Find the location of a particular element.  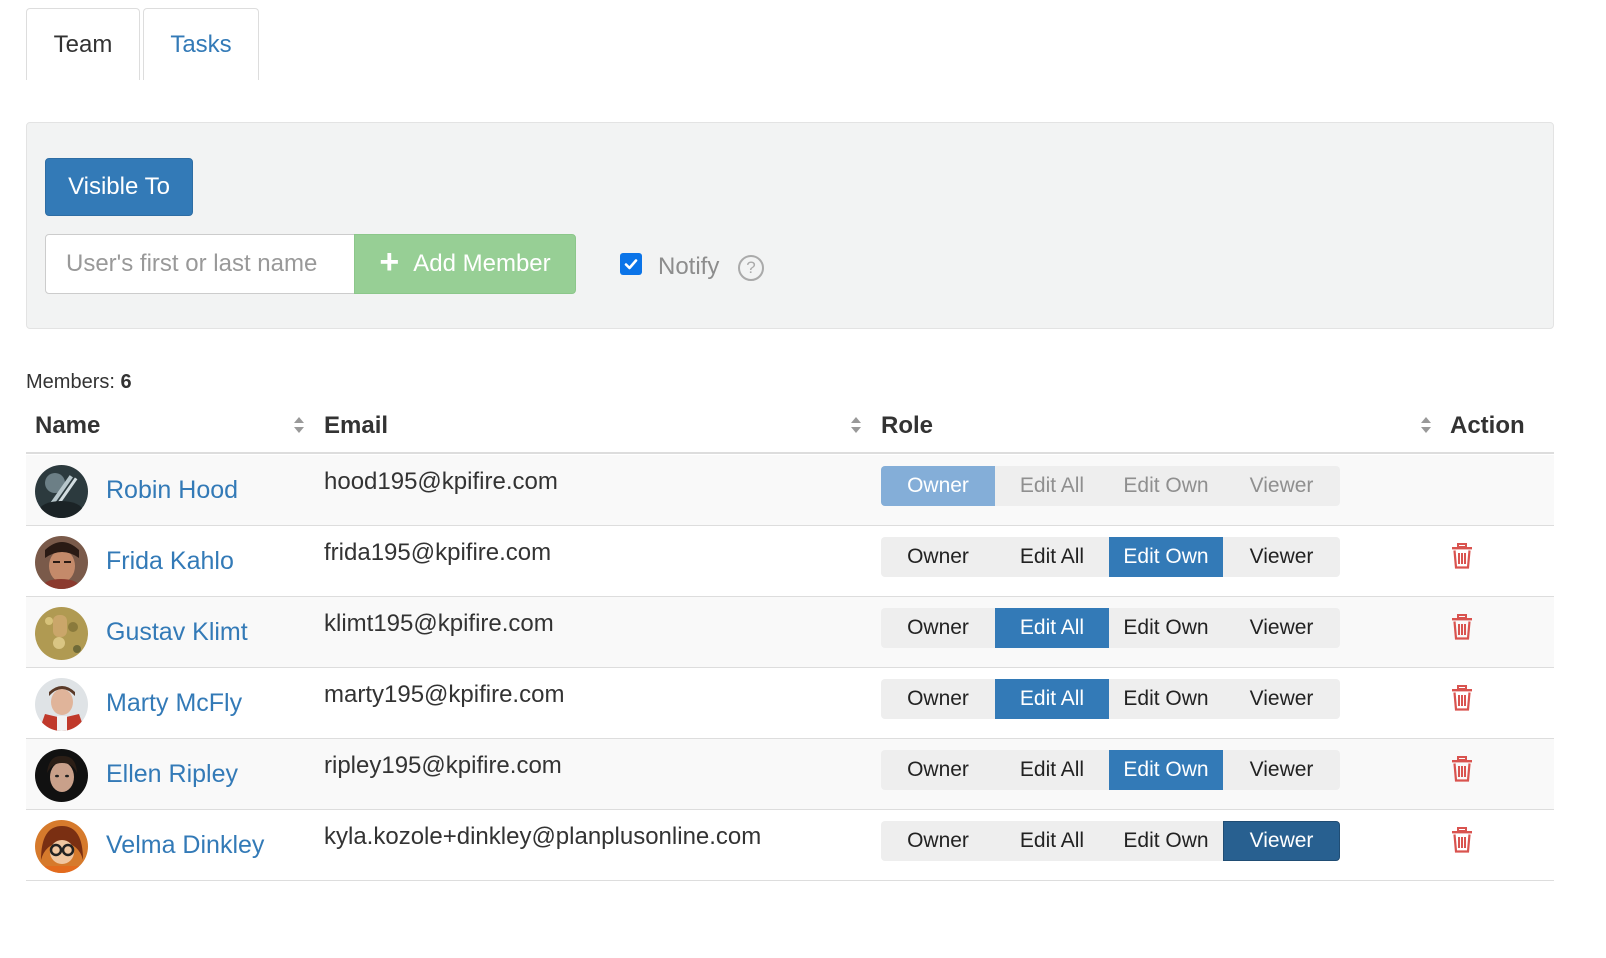

member-email: klimt195@kpifire.com is located at coordinates (439, 623).